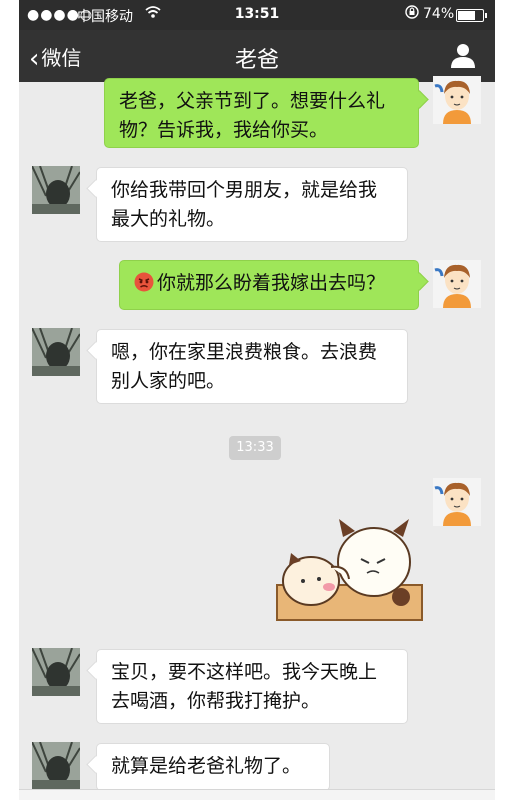 Image resolution: width=518 pixels, height=800 pixels. I want to click on status-bar: ●●●●○ 中国移动 13:51 74%, so click(257, 15).